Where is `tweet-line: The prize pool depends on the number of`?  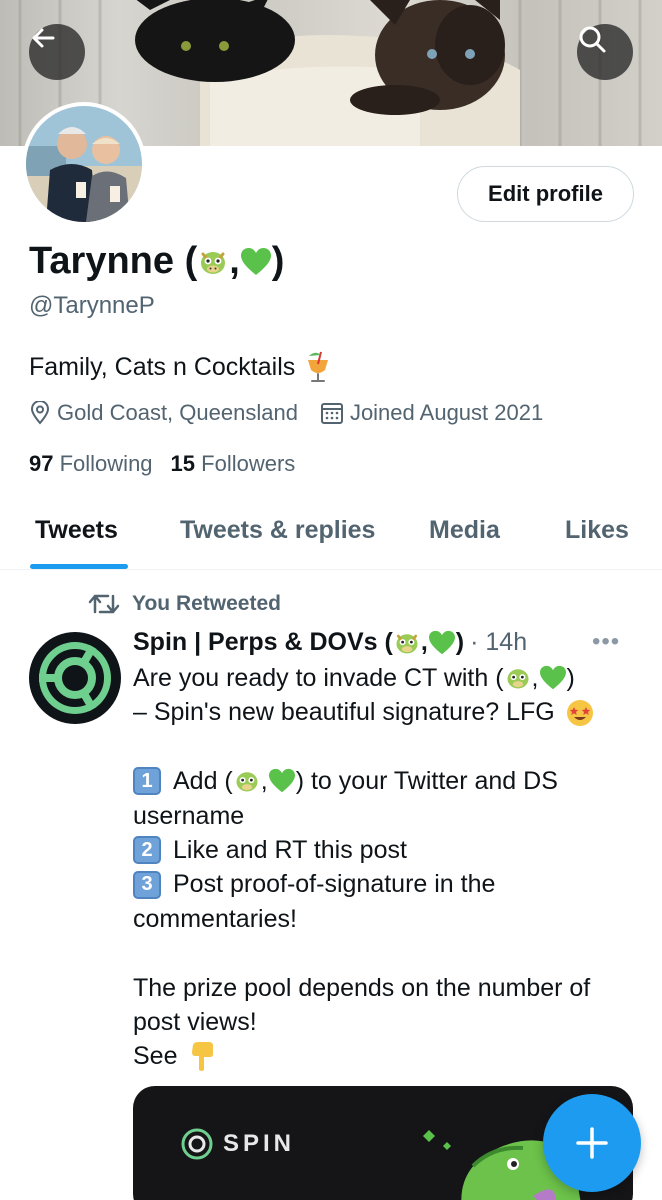 tweet-line: The prize pool depends on the number of is located at coordinates (383, 988).